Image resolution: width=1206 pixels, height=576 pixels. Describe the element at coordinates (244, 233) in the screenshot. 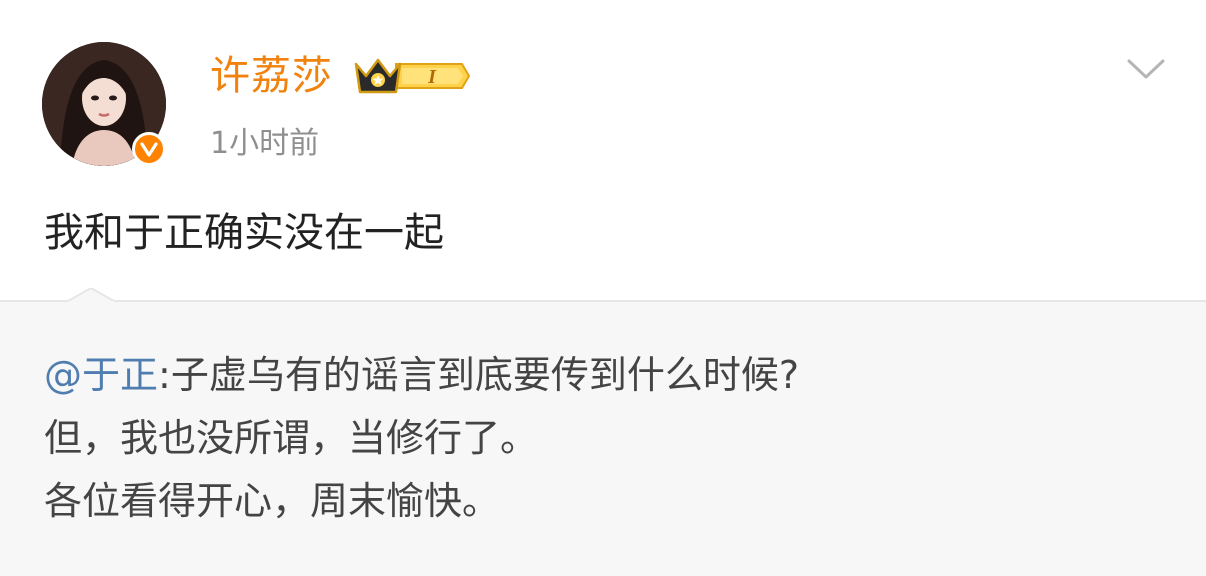

I see `post-text: 我和于正确实没在一起` at that location.